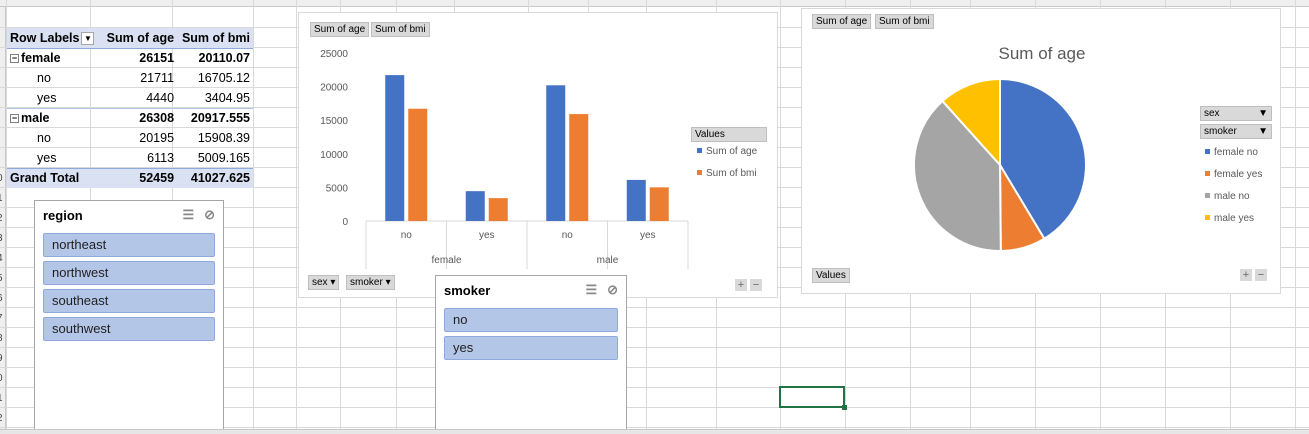  I want to click on row-number: 9, so click(1, 358).